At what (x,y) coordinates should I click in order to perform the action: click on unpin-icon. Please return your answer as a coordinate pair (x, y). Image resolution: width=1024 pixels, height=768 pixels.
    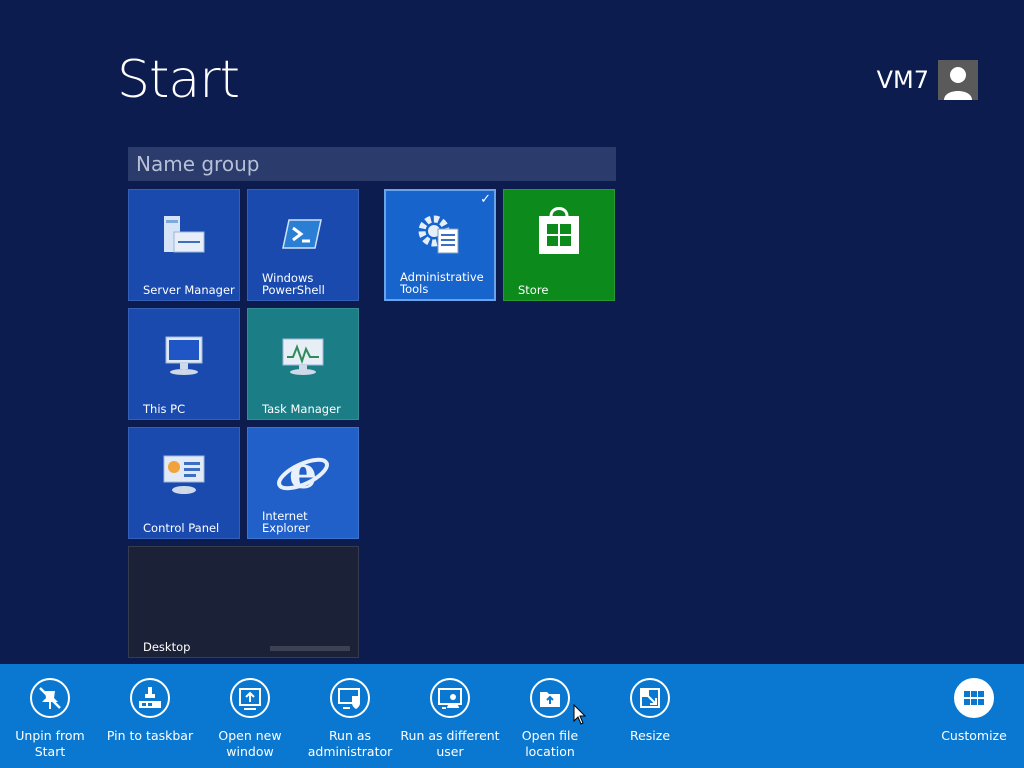
    Looking at the image, I should click on (50, 698).